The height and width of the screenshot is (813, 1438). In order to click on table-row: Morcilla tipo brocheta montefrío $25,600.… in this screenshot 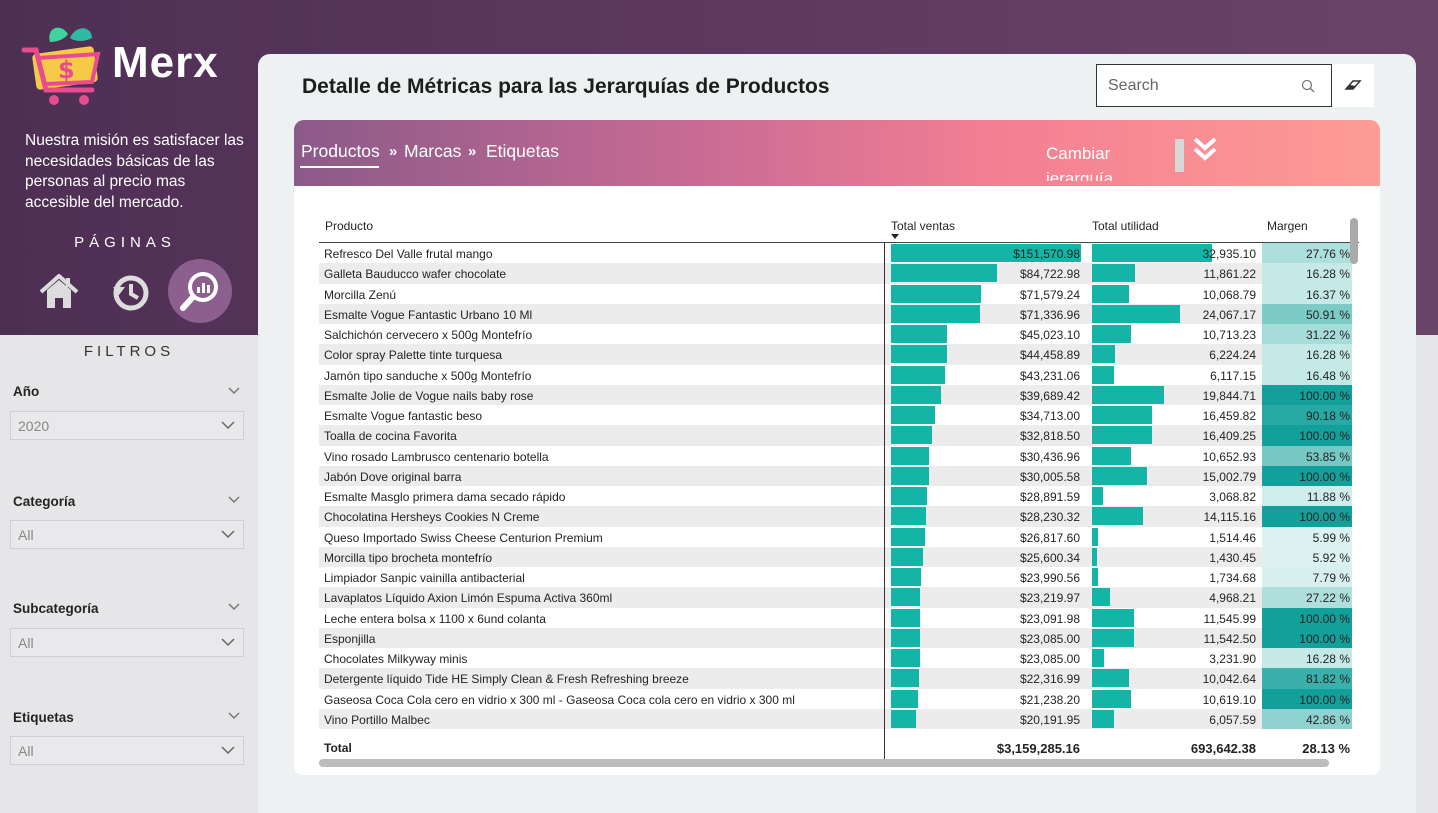, I will do `click(835, 556)`.